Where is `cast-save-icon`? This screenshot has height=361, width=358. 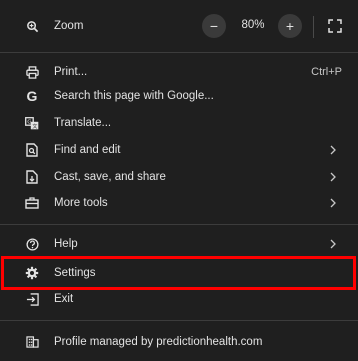
cast-save-icon is located at coordinates (32, 177).